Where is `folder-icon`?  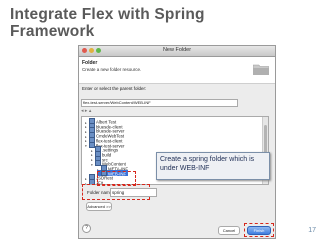 folder-icon is located at coordinates (261, 69).